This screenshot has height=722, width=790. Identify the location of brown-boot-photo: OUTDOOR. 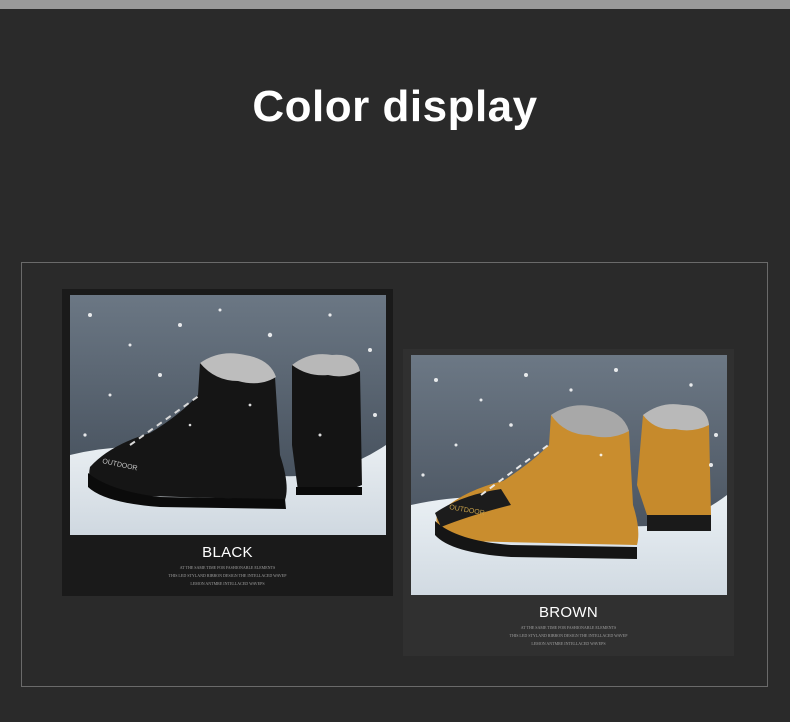
(569, 475).